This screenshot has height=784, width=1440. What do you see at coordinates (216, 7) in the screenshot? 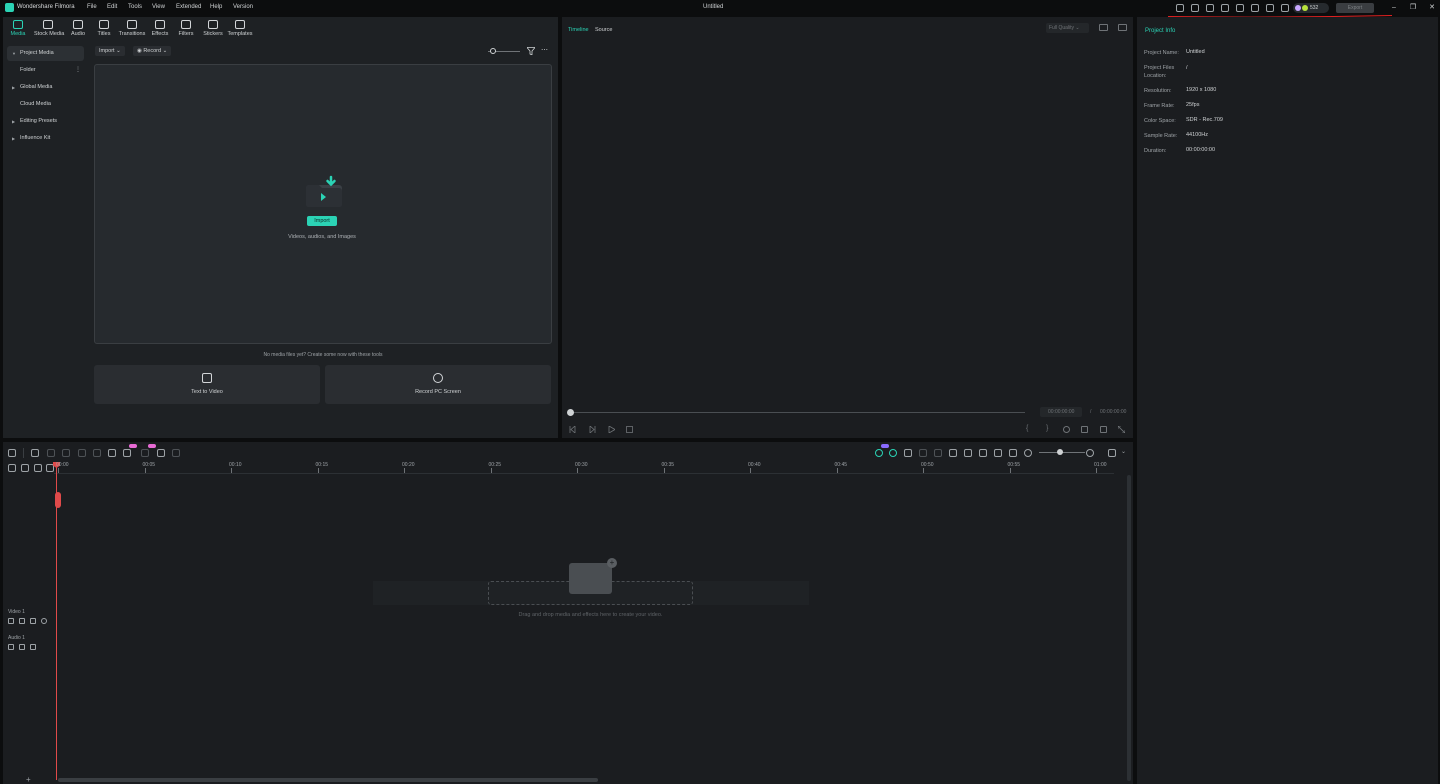
I see `menu-help: Help` at bounding box center [216, 7].